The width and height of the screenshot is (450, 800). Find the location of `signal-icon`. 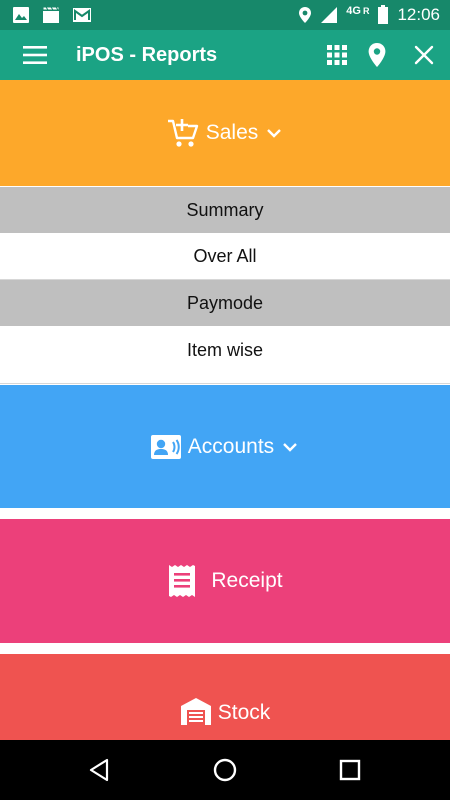

signal-icon is located at coordinates (329, 15).